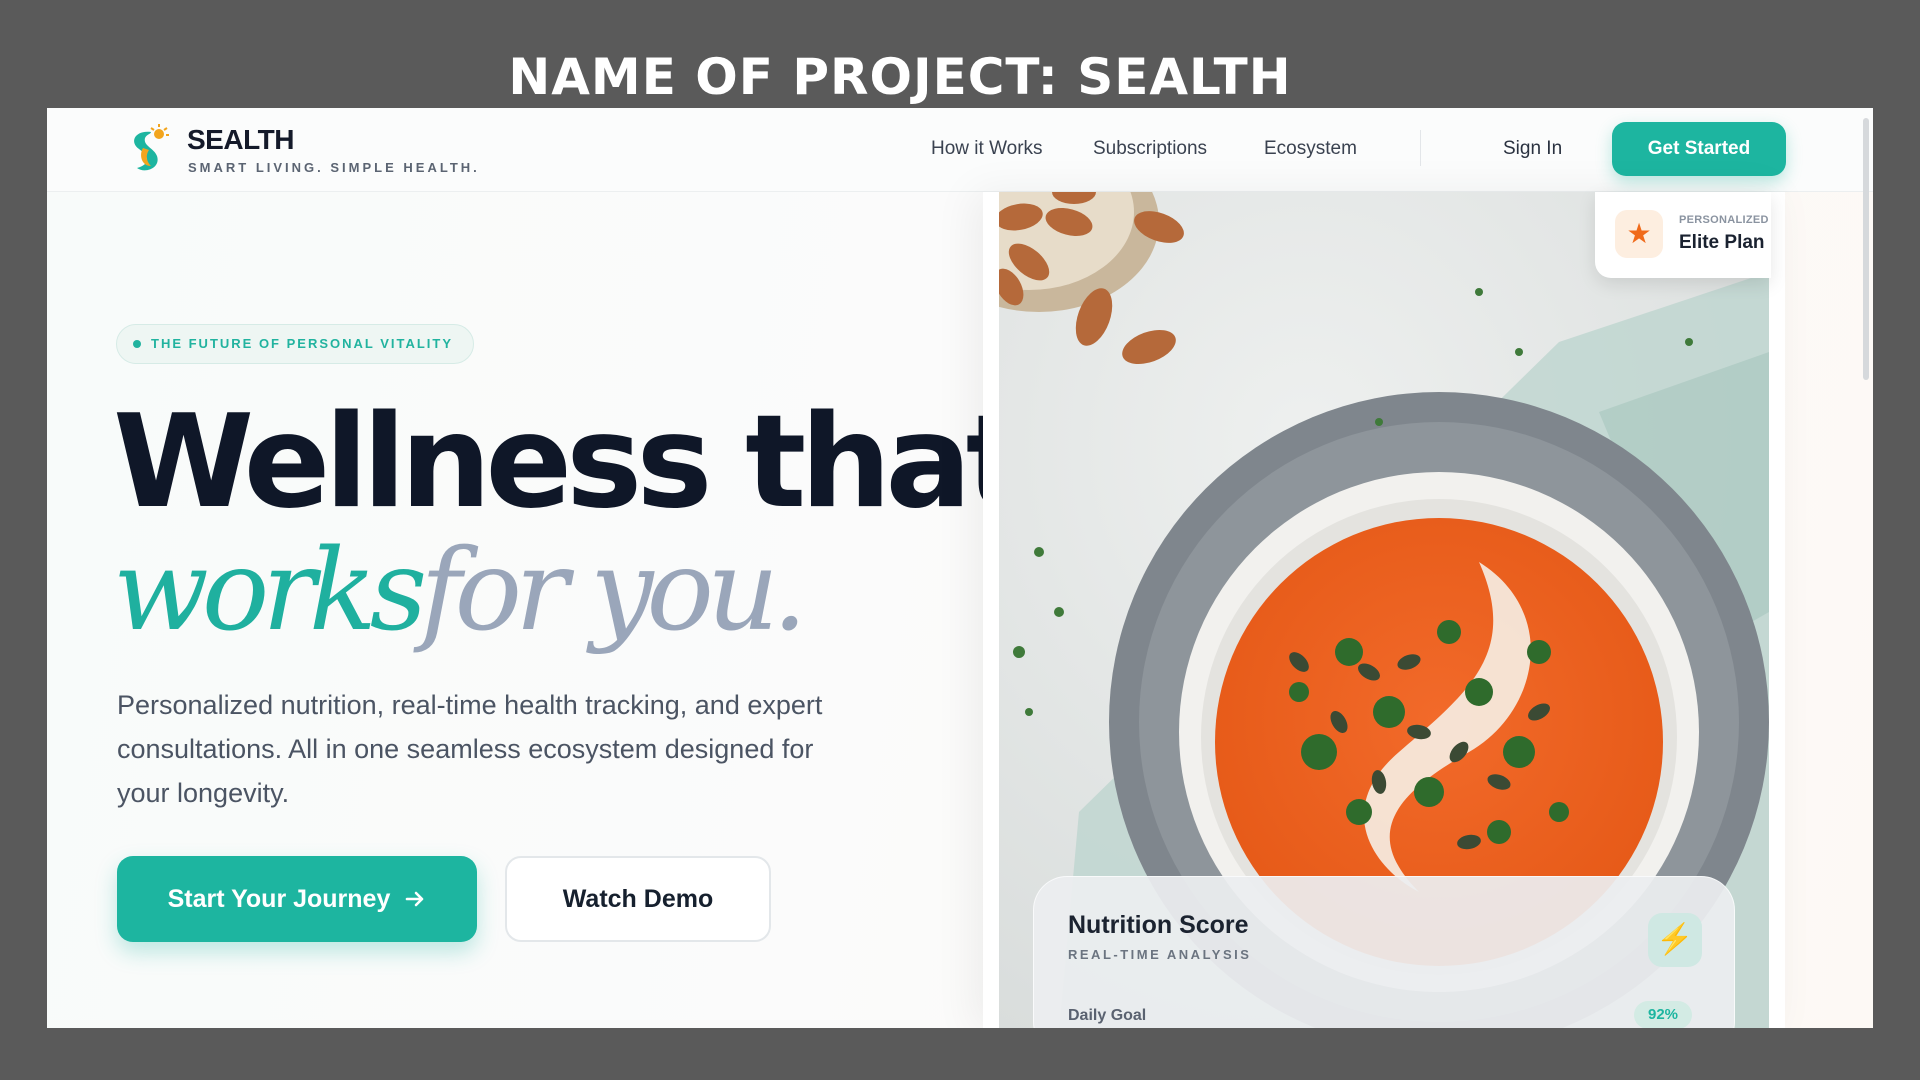 The width and height of the screenshot is (1920, 1080). Describe the element at coordinates (1532, 149) in the screenshot. I see `sign-in-link: Sign In` at that location.